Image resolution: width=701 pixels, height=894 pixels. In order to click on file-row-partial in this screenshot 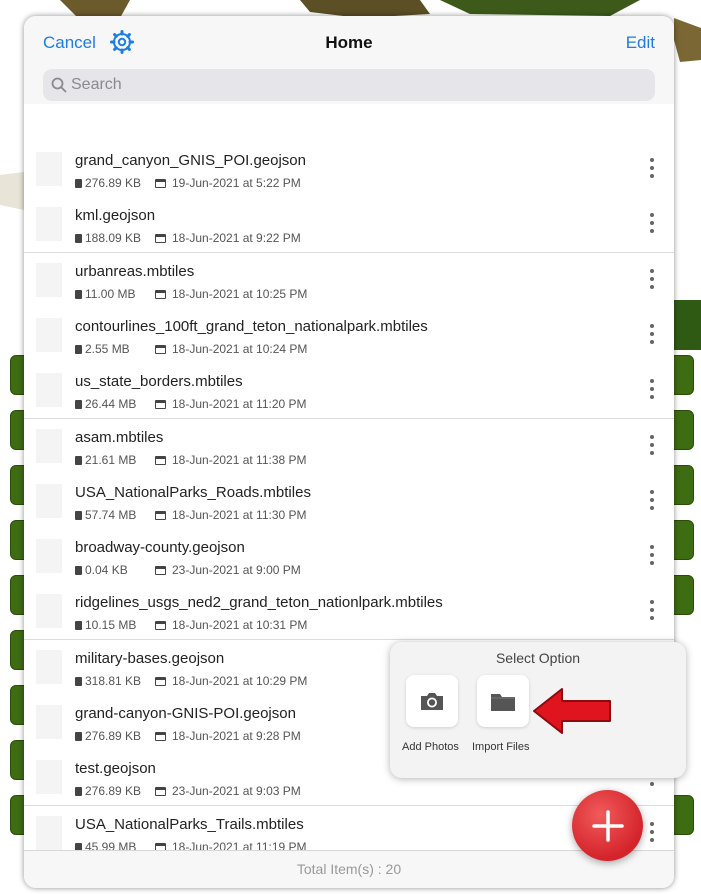, I will do `click(349, 123)`.